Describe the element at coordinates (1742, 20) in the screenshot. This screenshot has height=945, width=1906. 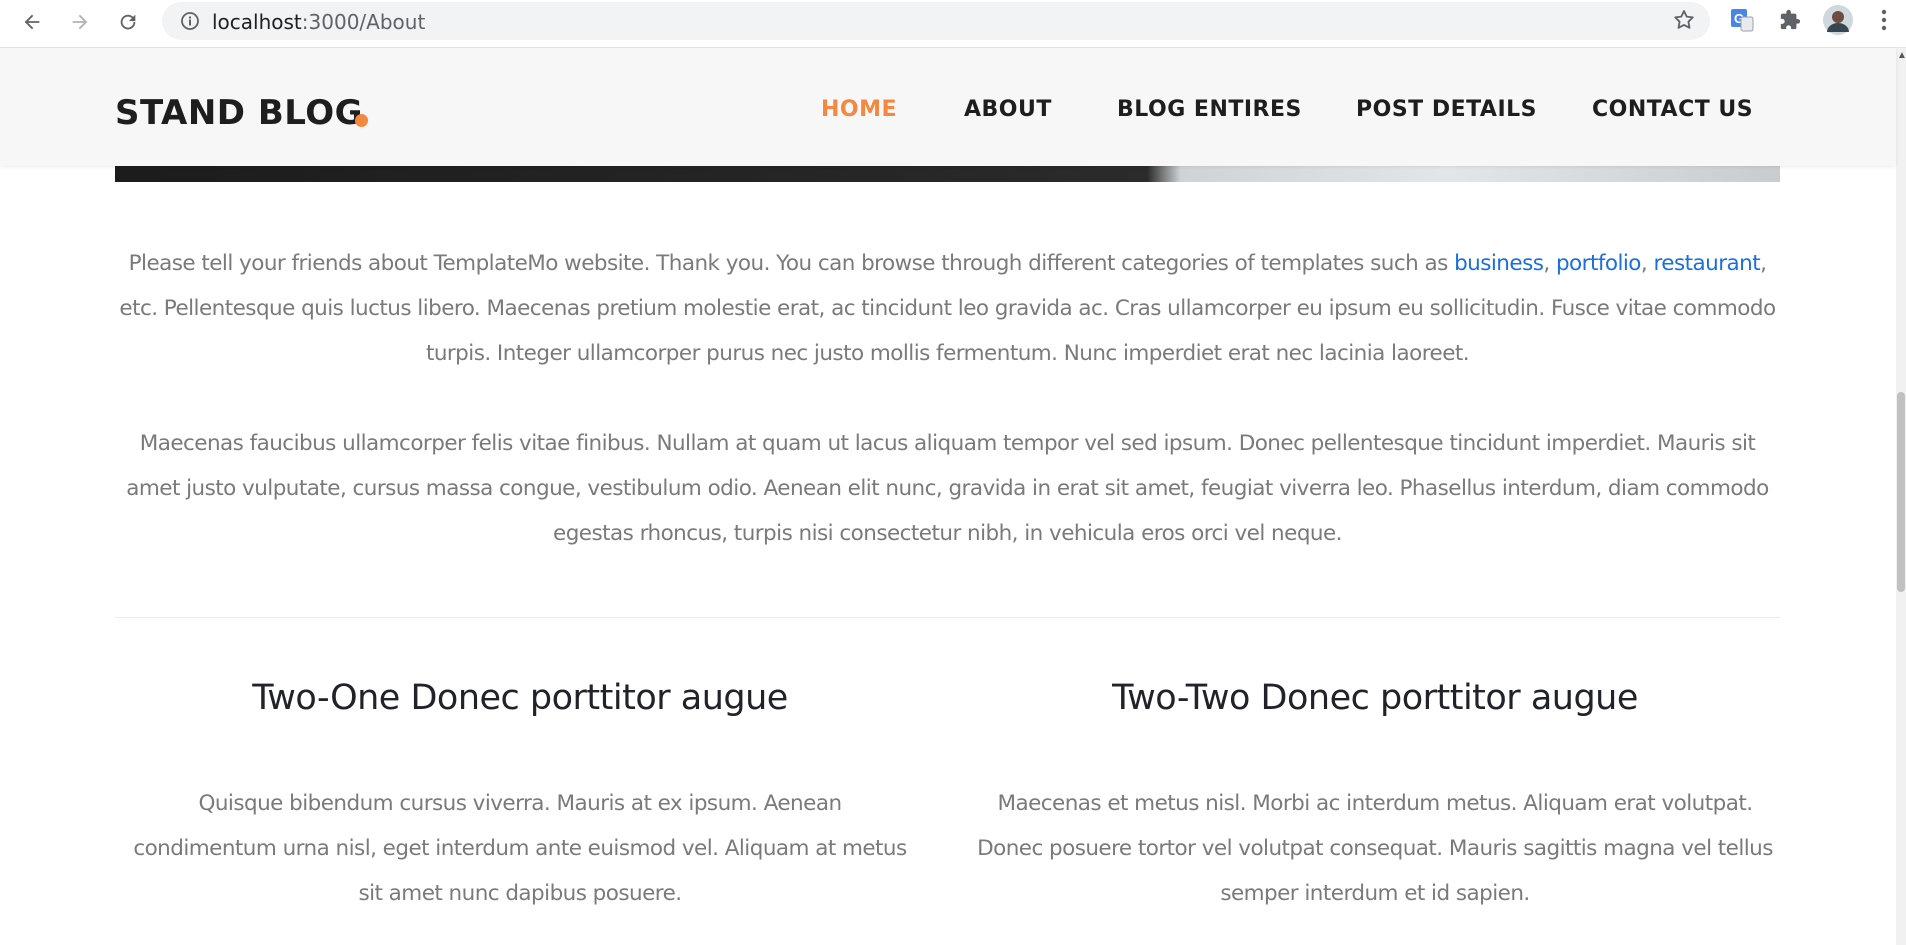
I see `translate-extension-icon: G` at that location.